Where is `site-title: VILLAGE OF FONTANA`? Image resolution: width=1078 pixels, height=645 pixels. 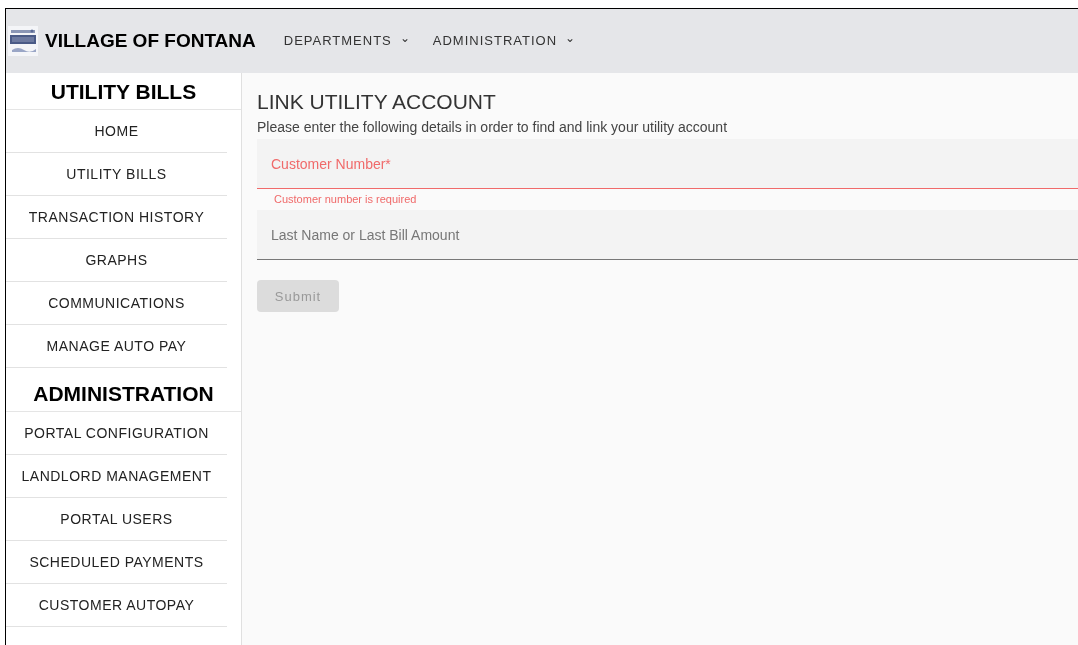 site-title: VILLAGE OF FONTANA is located at coordinates (150, 40).